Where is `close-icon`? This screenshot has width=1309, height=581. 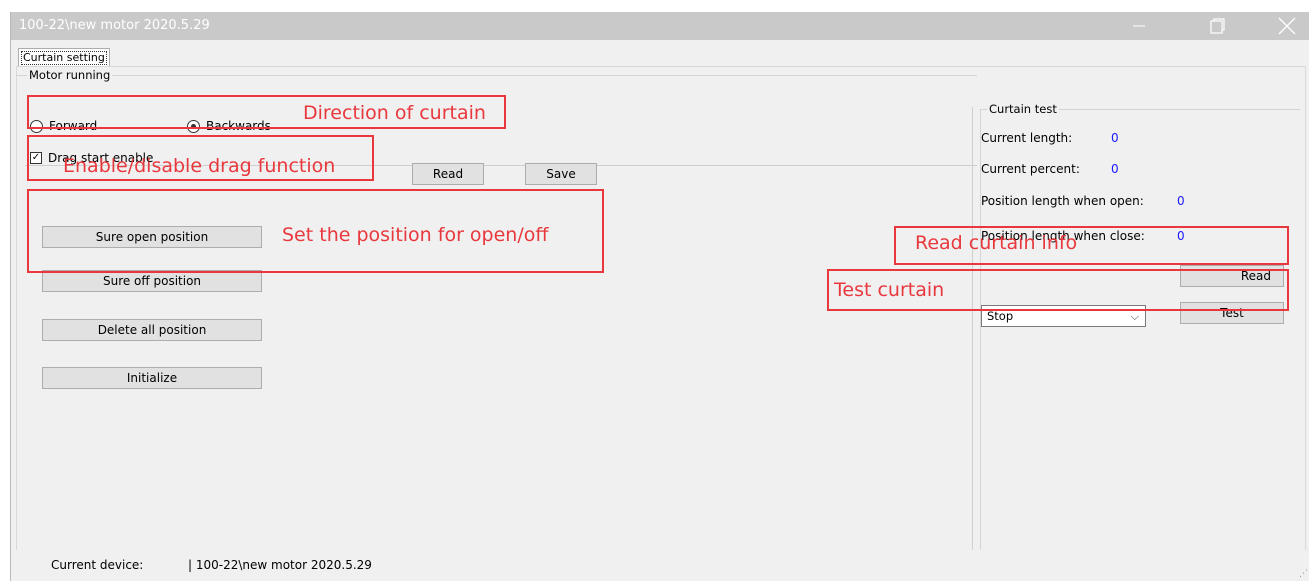 close-icon is located at coordinates (1287, 26).